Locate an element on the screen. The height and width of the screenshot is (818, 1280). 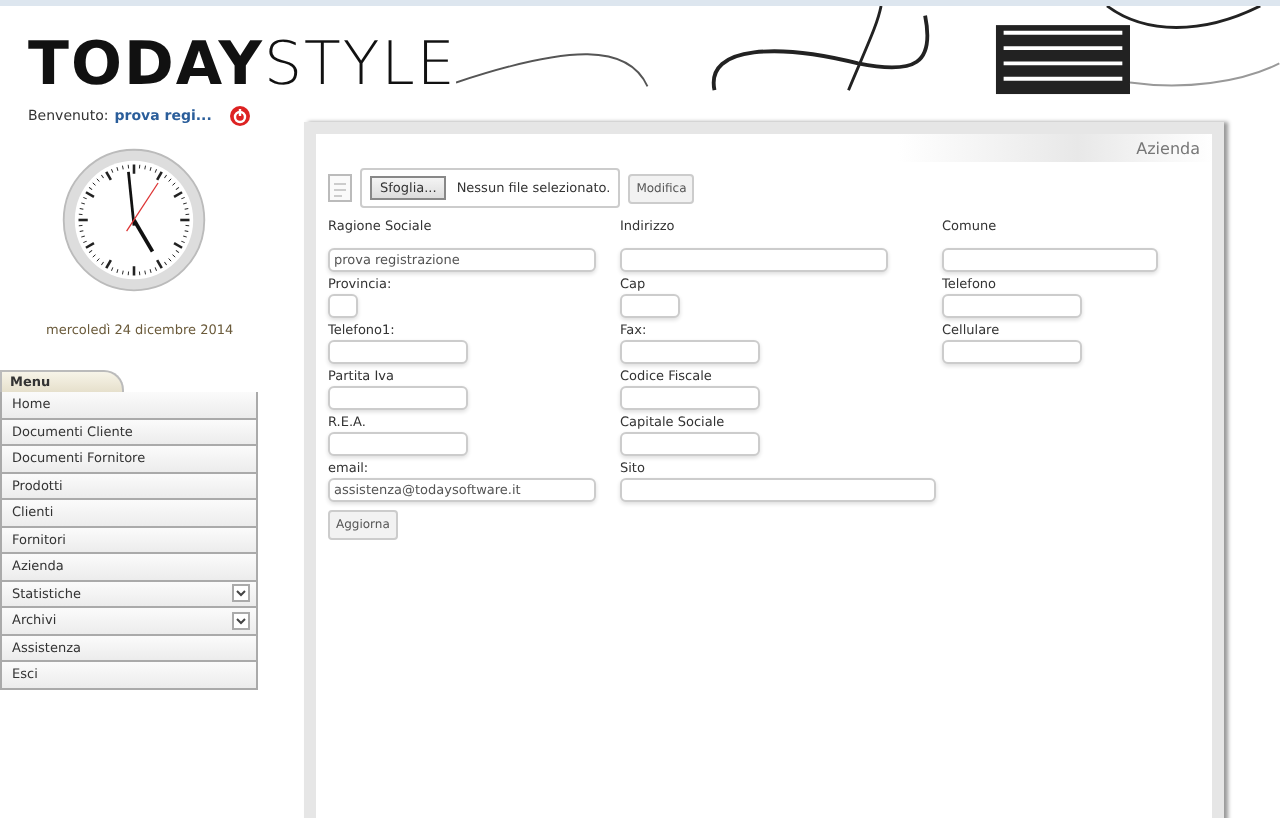
logo: TODAYSTYLE is located at coordinates (242, 66).